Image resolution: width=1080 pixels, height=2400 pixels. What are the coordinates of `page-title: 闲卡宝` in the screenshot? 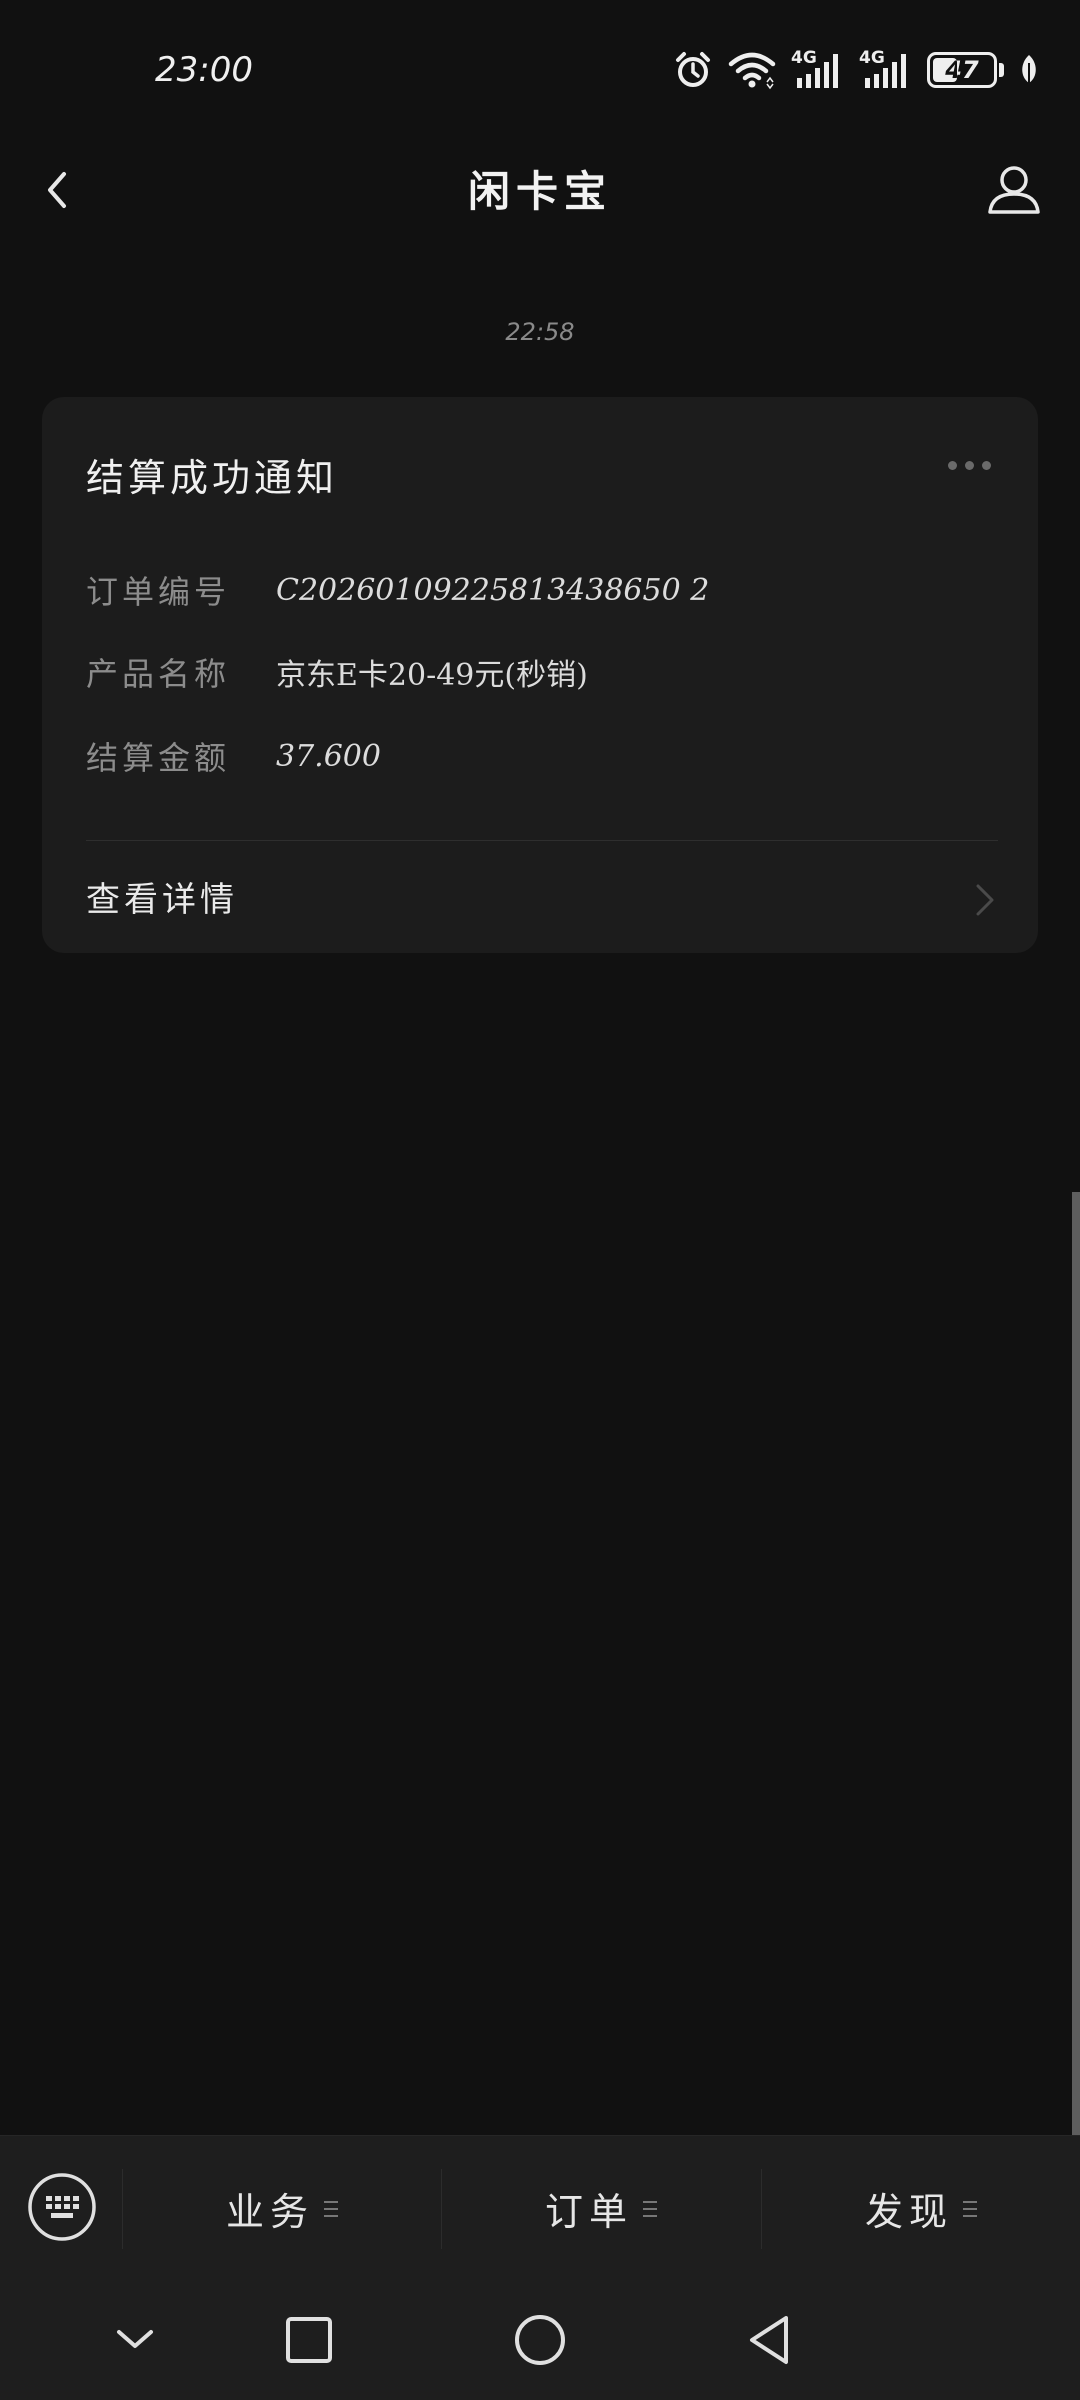 It's located at (539, 191).